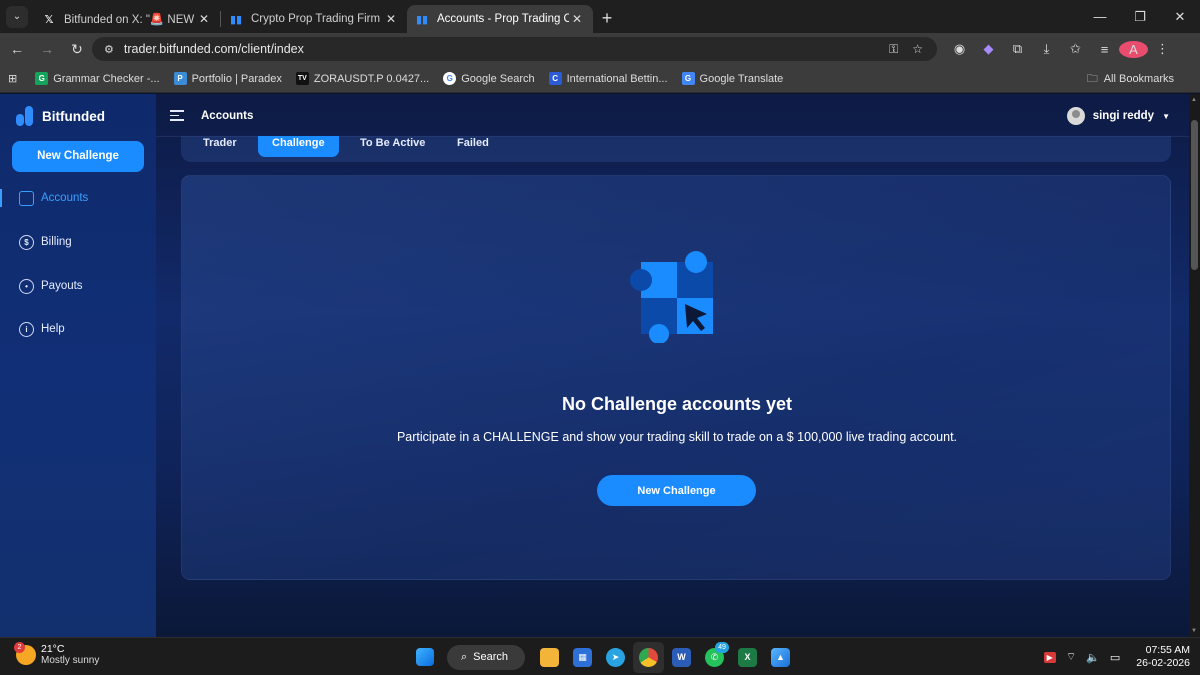 The height and width of the screenshot is (675, 1200). What do you see at coordinates (78, 156) in the screenshot?
I see `new-challenge-sidebar-button: New Challenge` at bounding box center [78, 156].